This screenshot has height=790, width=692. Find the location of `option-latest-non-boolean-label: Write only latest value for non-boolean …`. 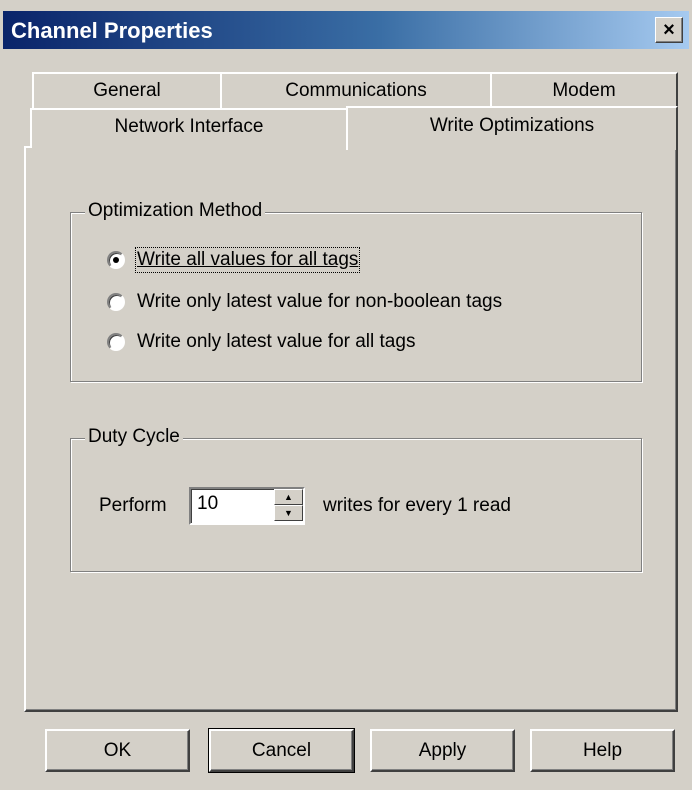

option-latest-non-boolean-label: Write only latest value for non-boolean … is located at coordinates (320, 301).